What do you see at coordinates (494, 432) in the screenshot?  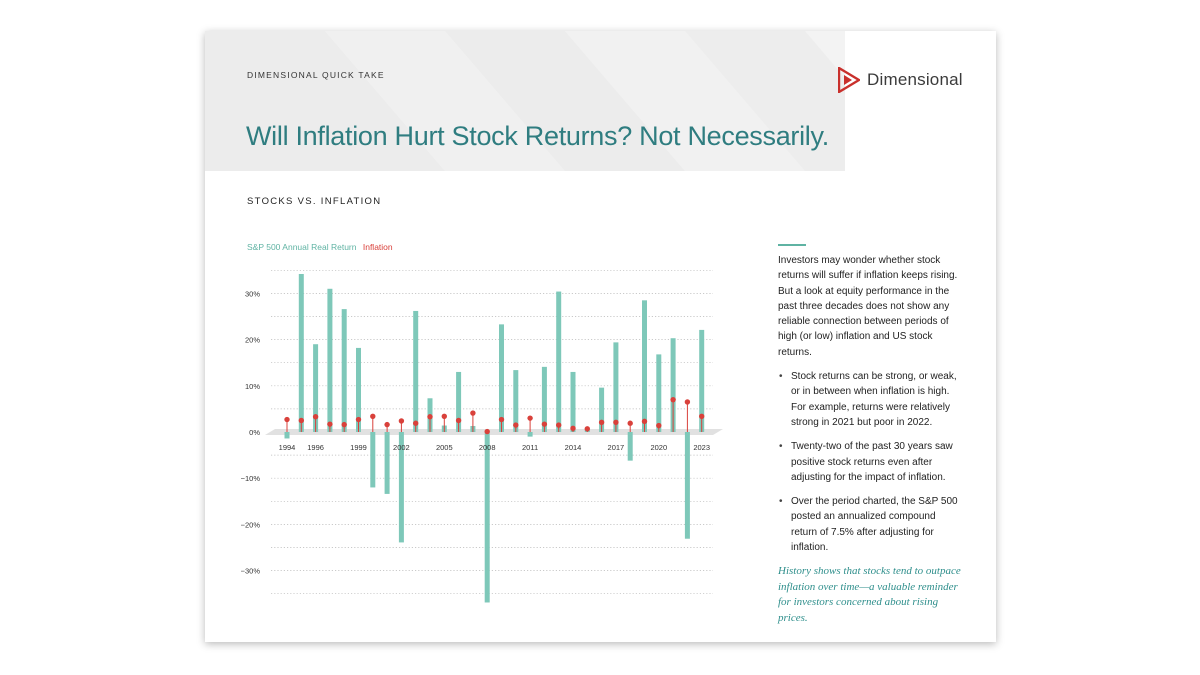 I see `zero-baseline` at bounding box center [494, 432].